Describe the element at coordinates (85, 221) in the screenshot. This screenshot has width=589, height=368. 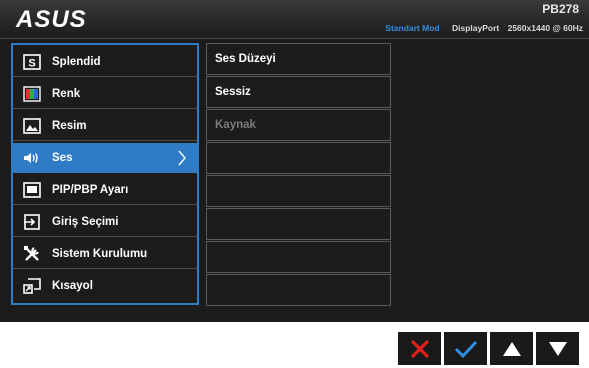
I see `menu-label: Giriş Seçimi` at that location.